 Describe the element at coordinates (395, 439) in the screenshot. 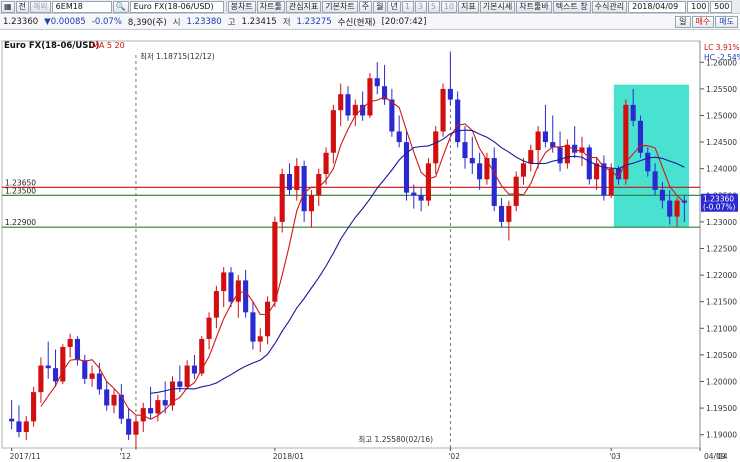

I see `high-annotation: 최고 1.25580(02/16)` at that location.